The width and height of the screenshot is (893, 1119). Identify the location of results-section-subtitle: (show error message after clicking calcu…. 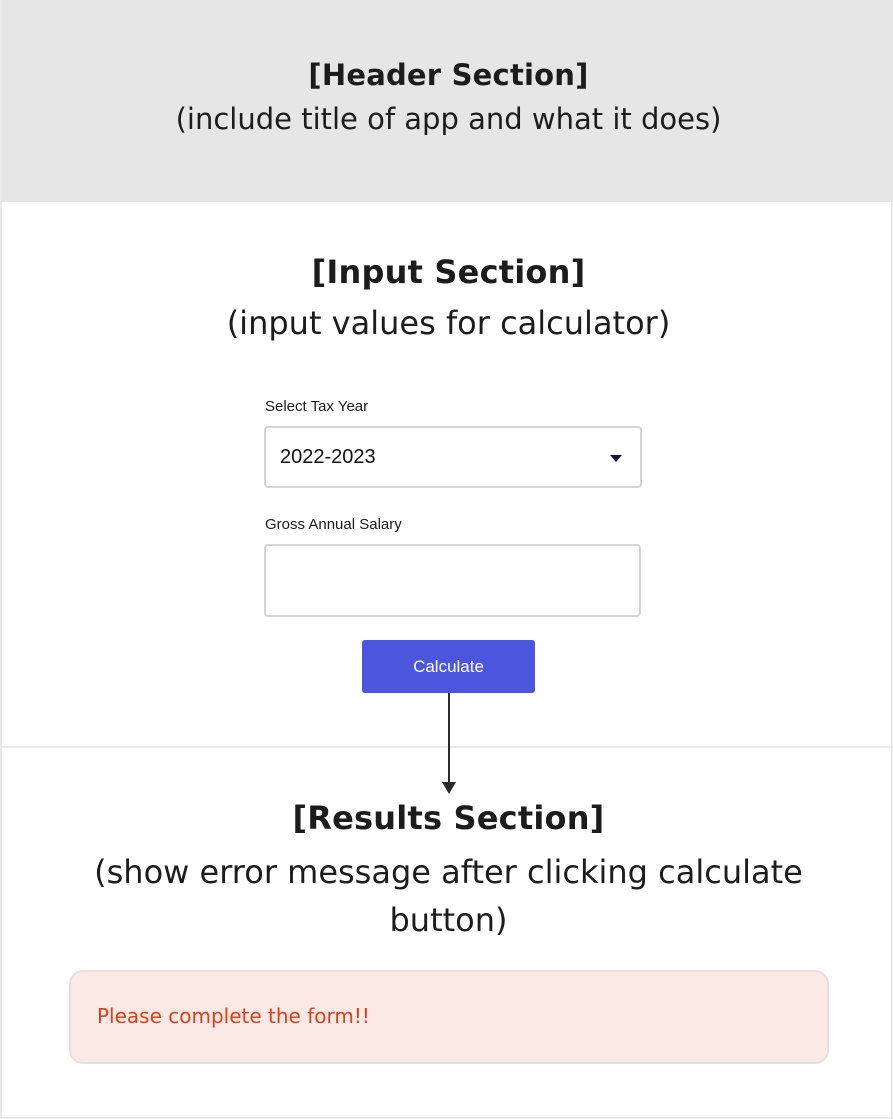
(448, 896).